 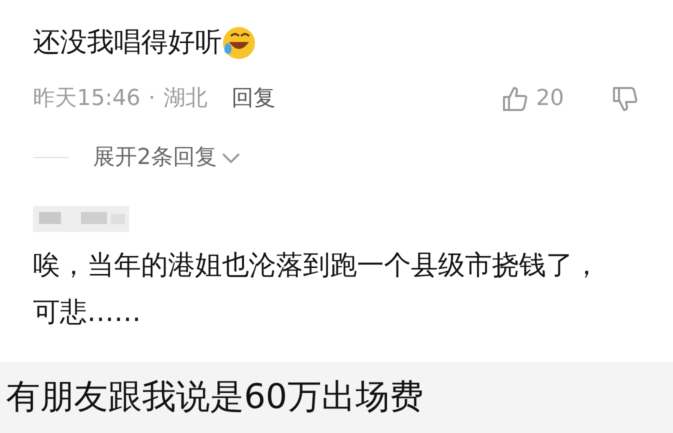 What do you see at coordinates (167, 157) in the screenshot?
I see `expand-replies-button: 展开2条回复` at bounding box center [167, 157].